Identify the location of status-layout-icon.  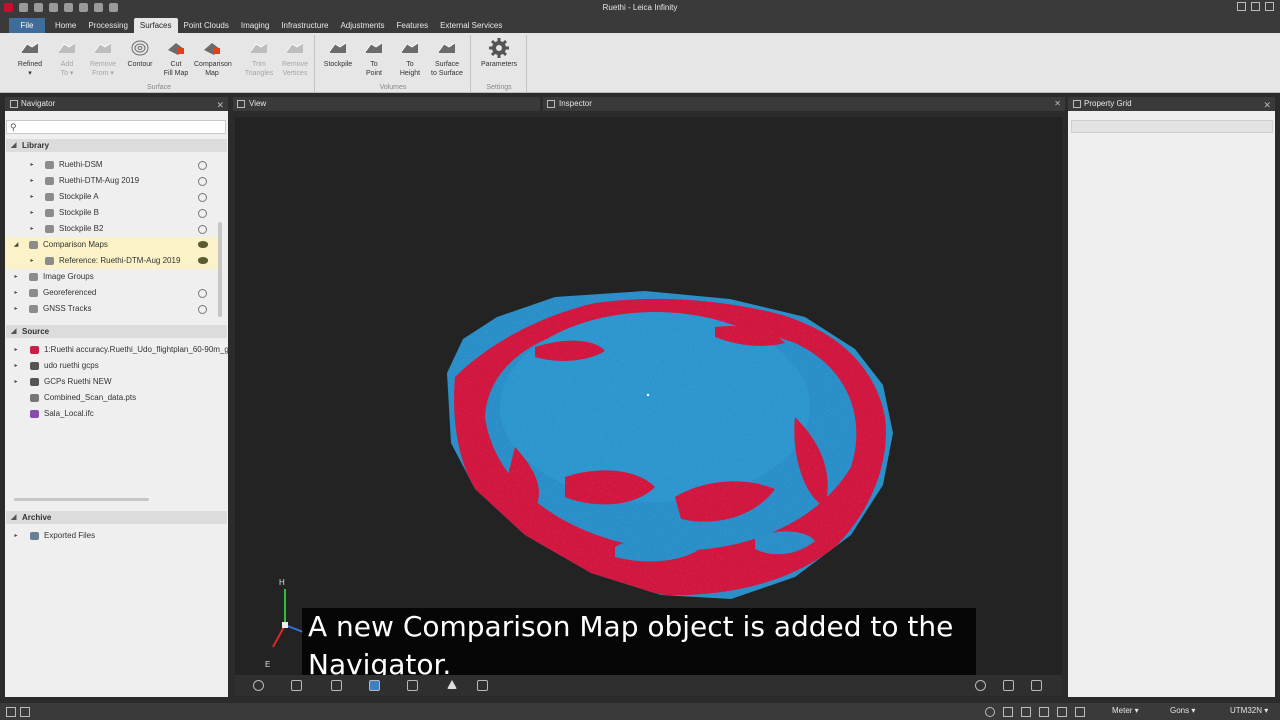
(25, 712).